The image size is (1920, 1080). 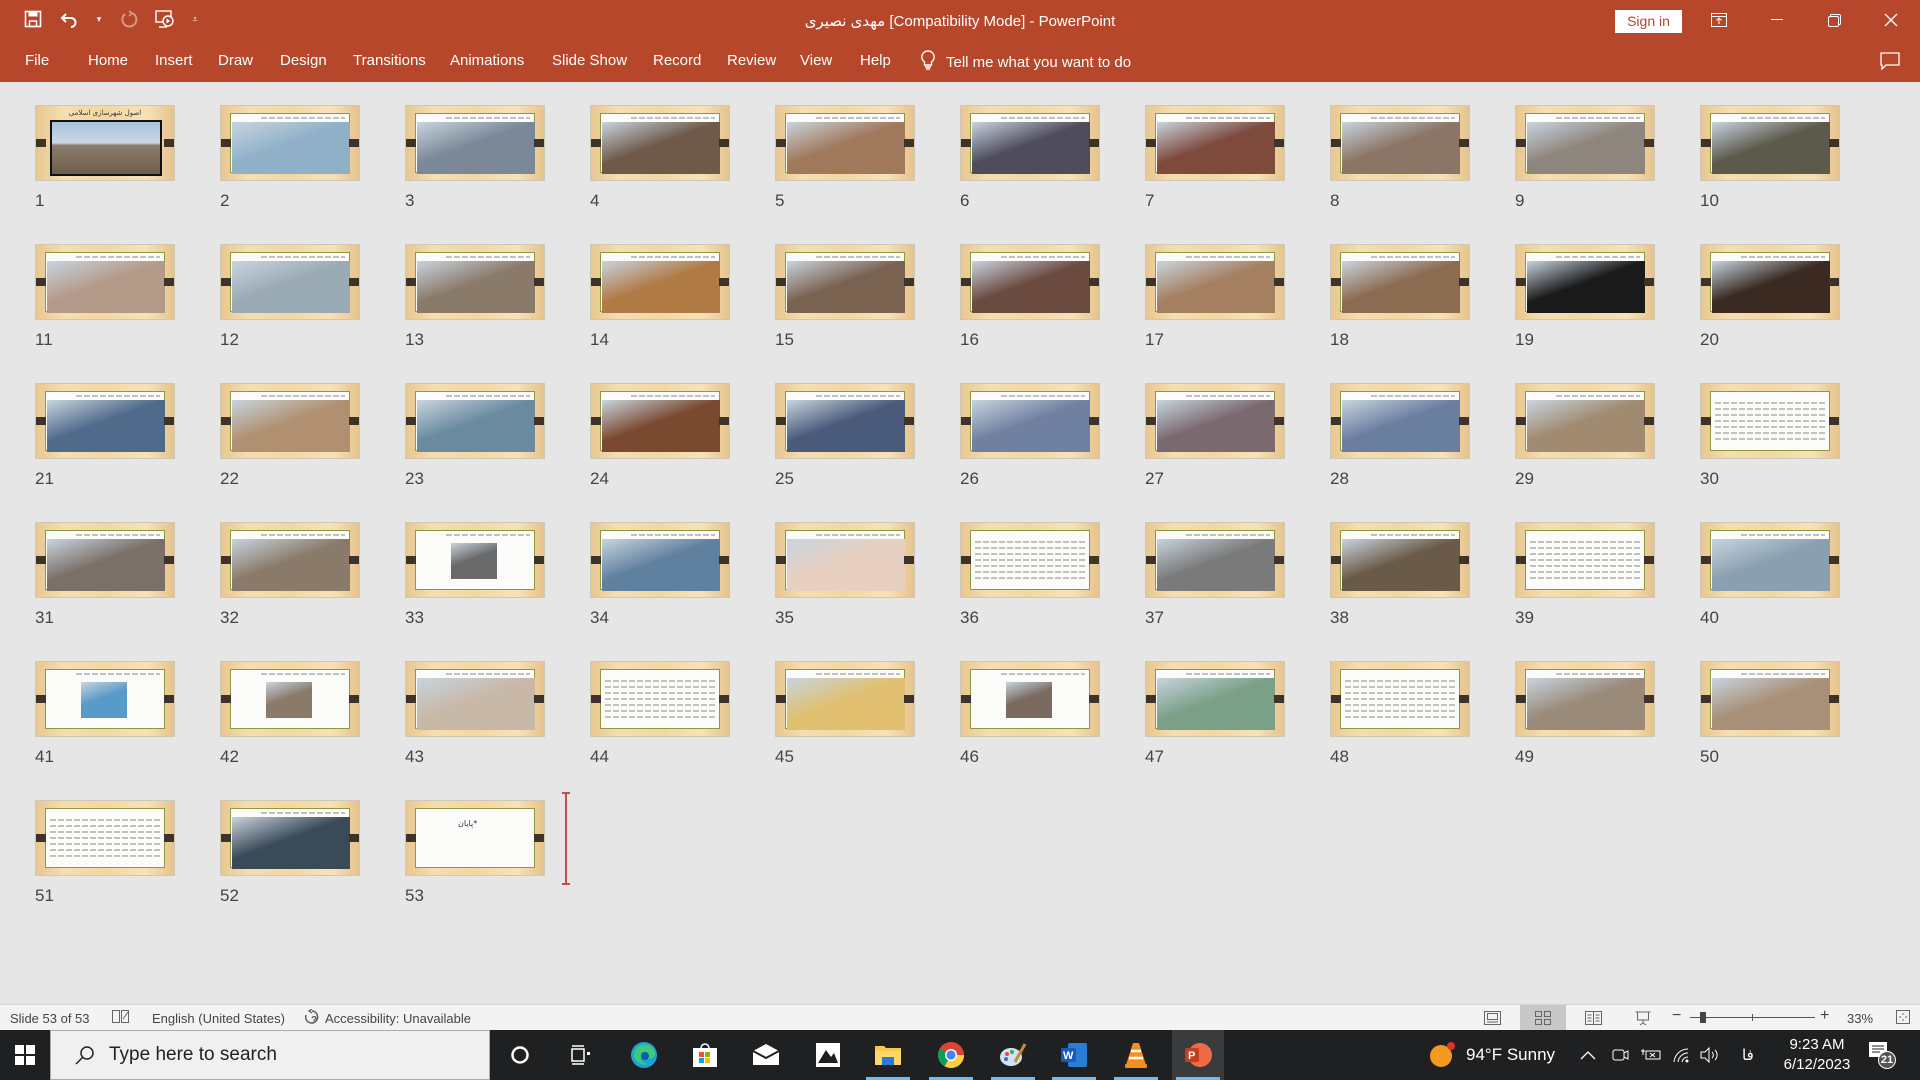 I want to click on tab-view: View, so click(x=816, y=60).